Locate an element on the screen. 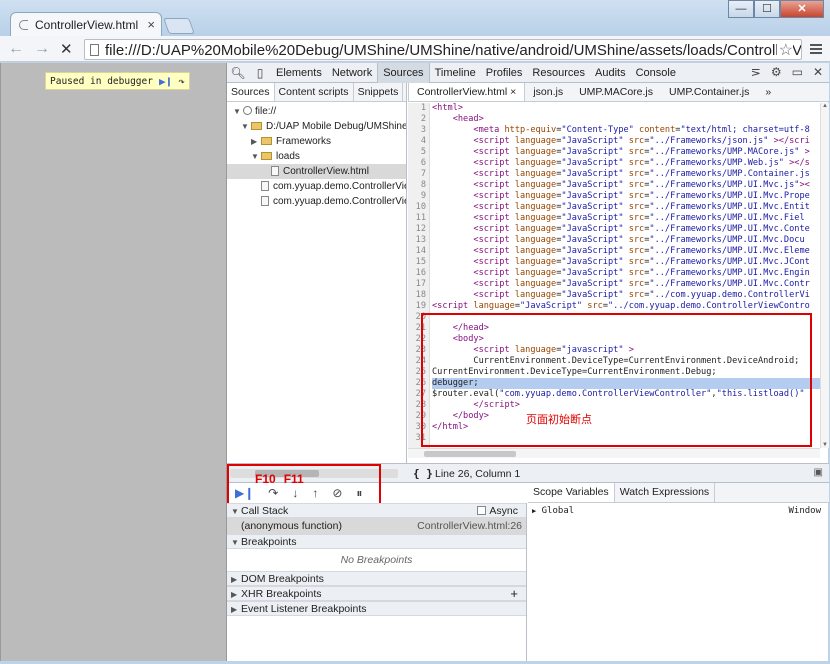 The image size is (830, 664). scope-tabs: Scope Variables Watch Expressions is located at coordinates (678, 493).